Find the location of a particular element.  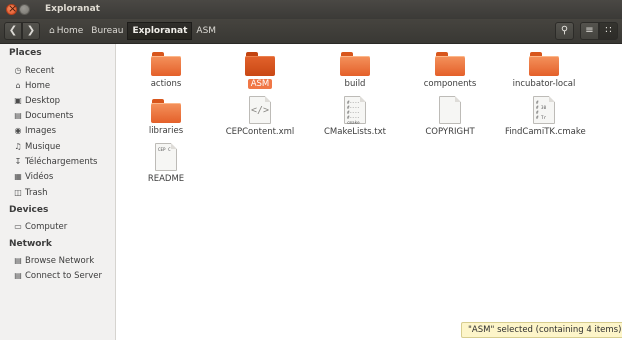

folder-item-components: components is located at coordinates (450, 70).